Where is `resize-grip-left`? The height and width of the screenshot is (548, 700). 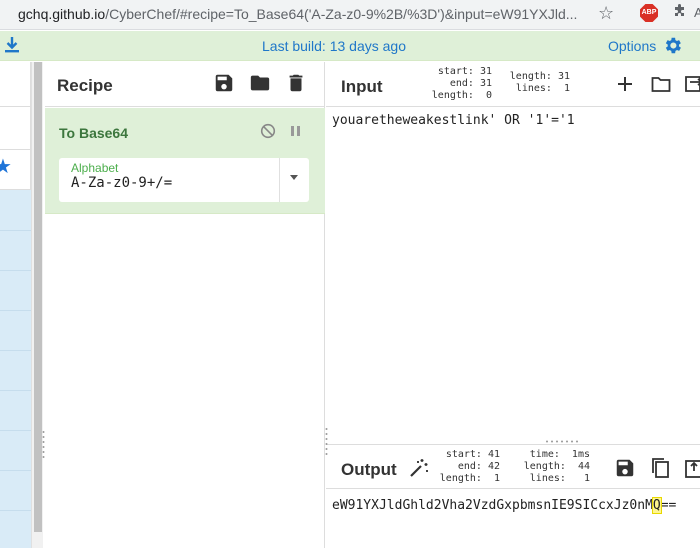 resize-grip-left is located at coordinates (43, 445).